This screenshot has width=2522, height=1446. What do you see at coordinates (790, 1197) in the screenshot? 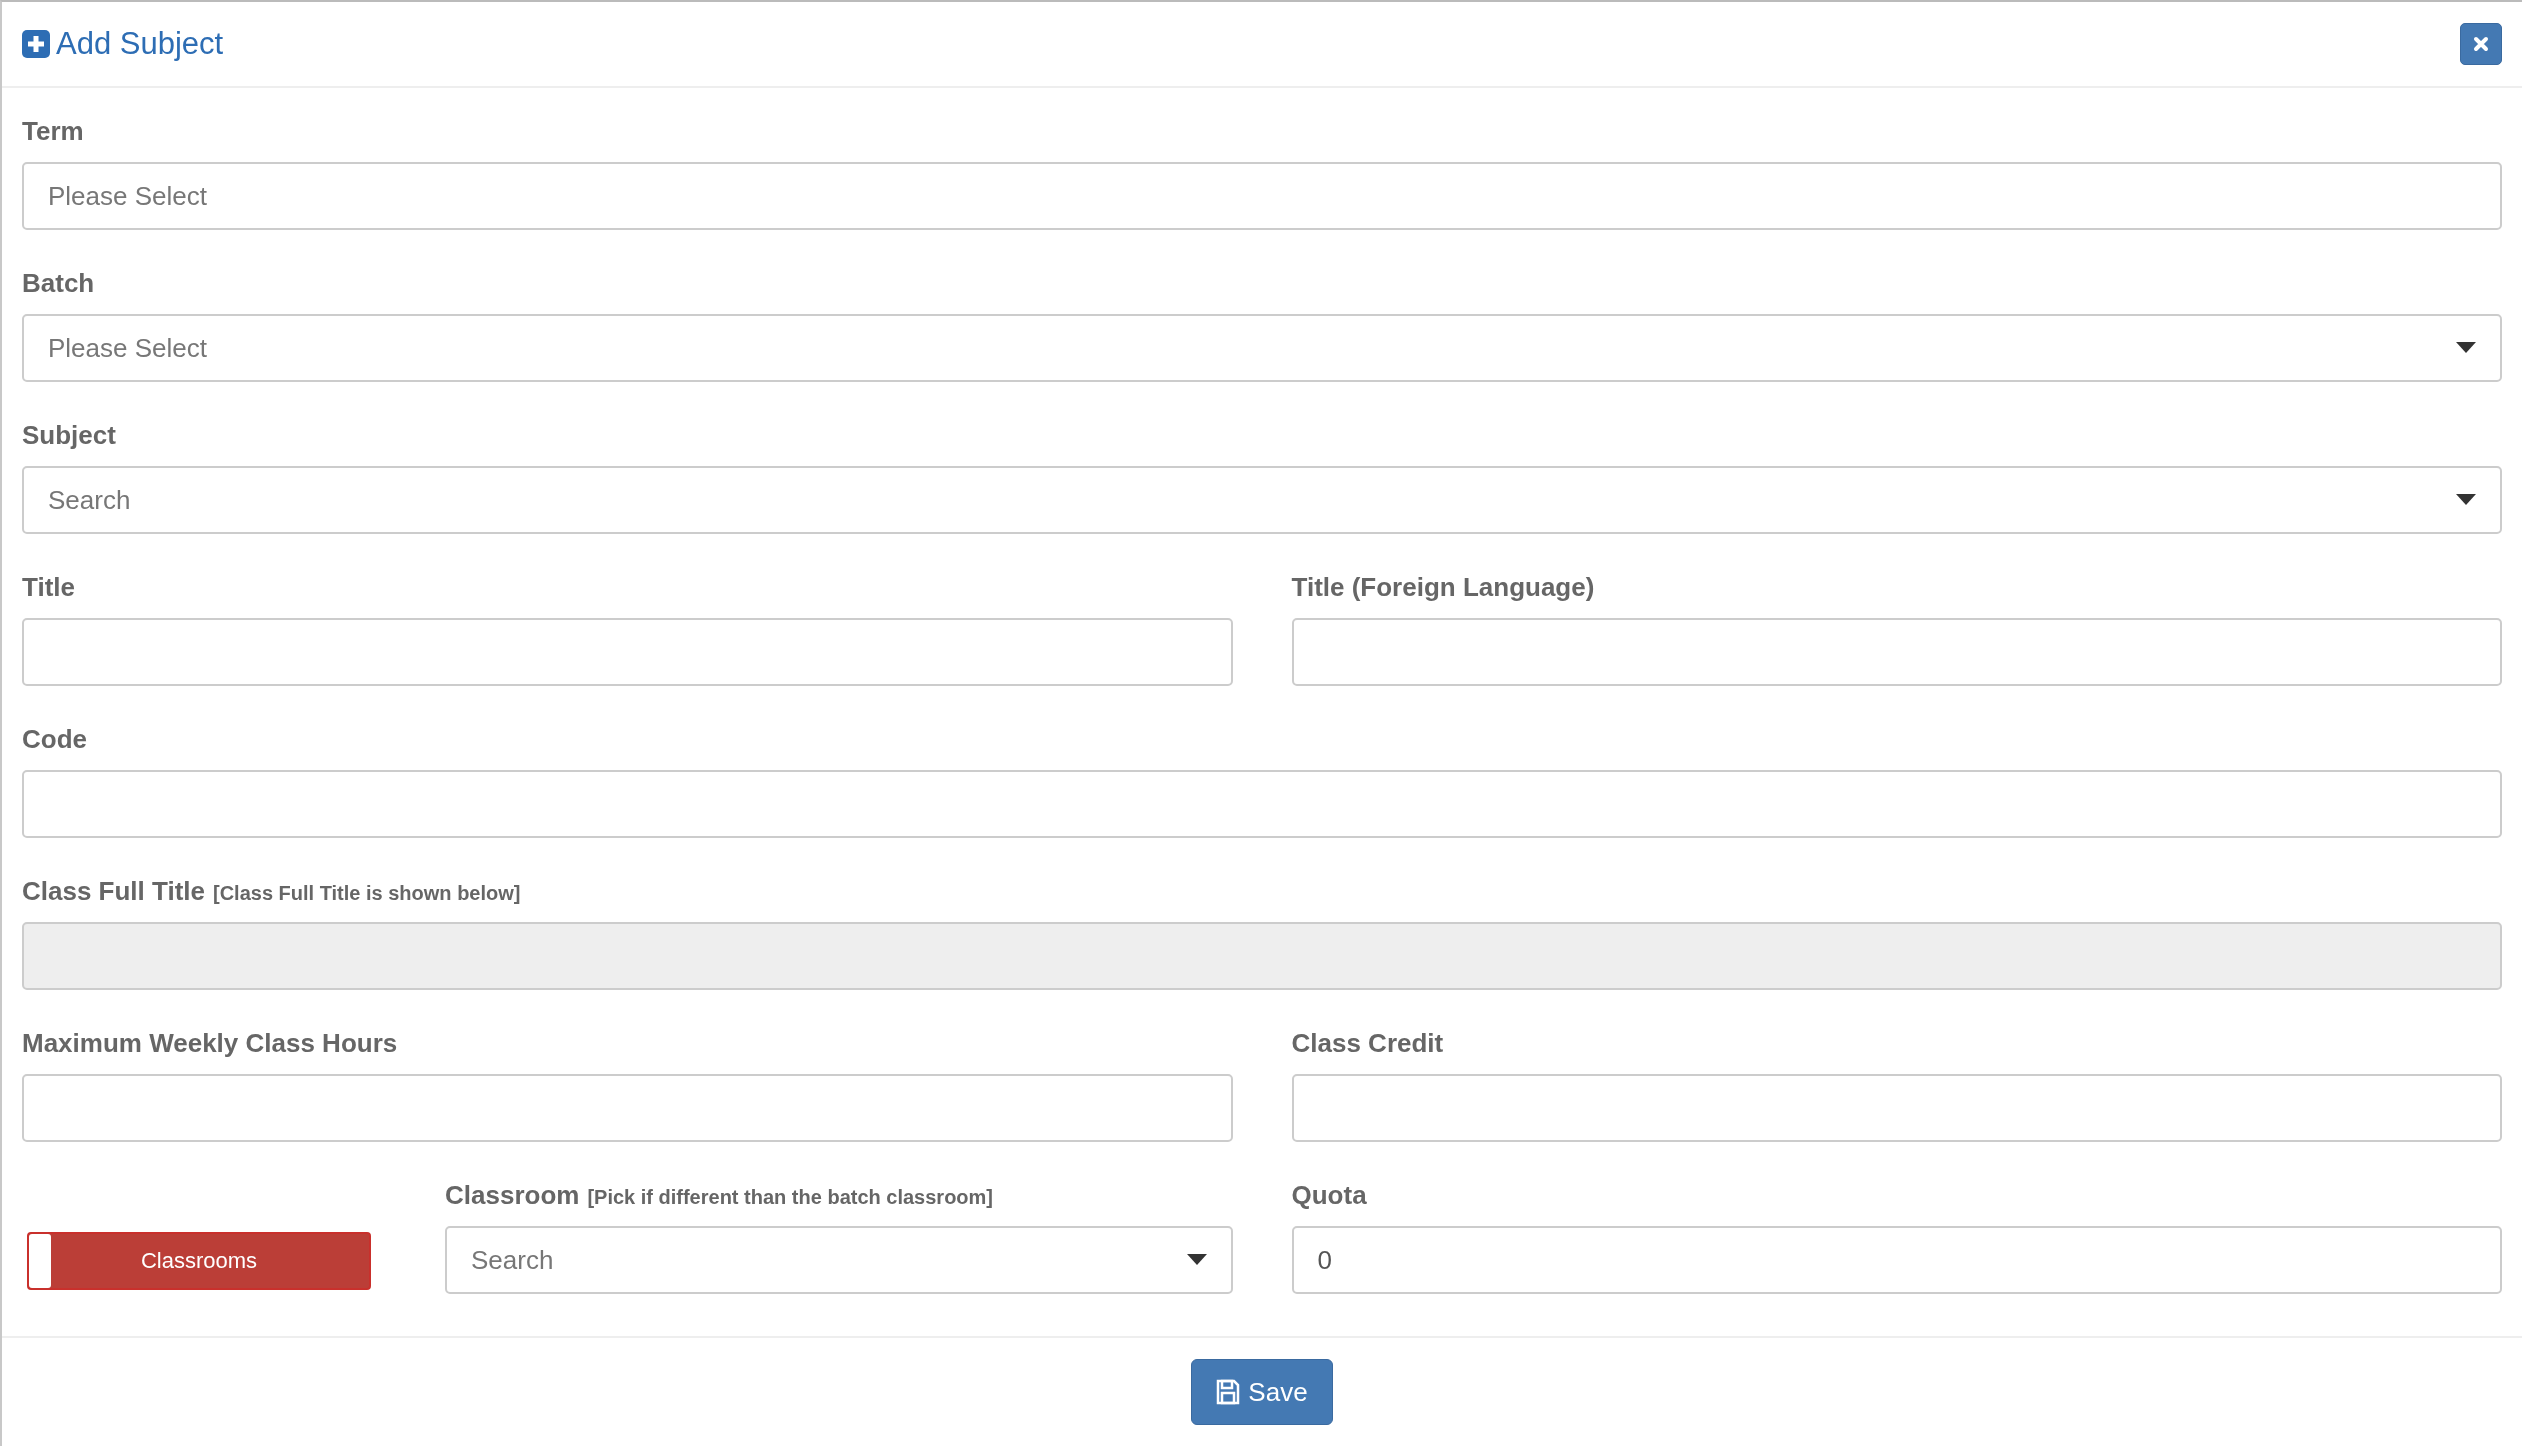
I see `field-hint: [Pick if different than the batch classroom]` at bounding box center [790, 1197].